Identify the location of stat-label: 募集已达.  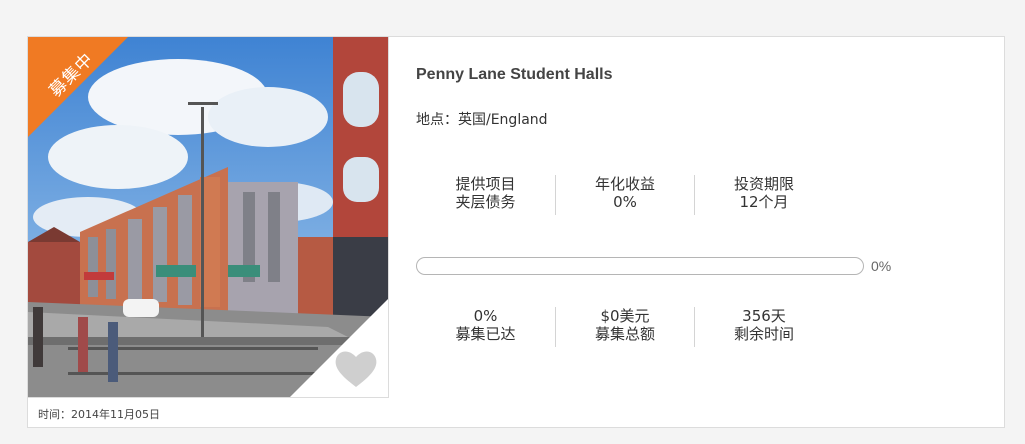
(485, 334).